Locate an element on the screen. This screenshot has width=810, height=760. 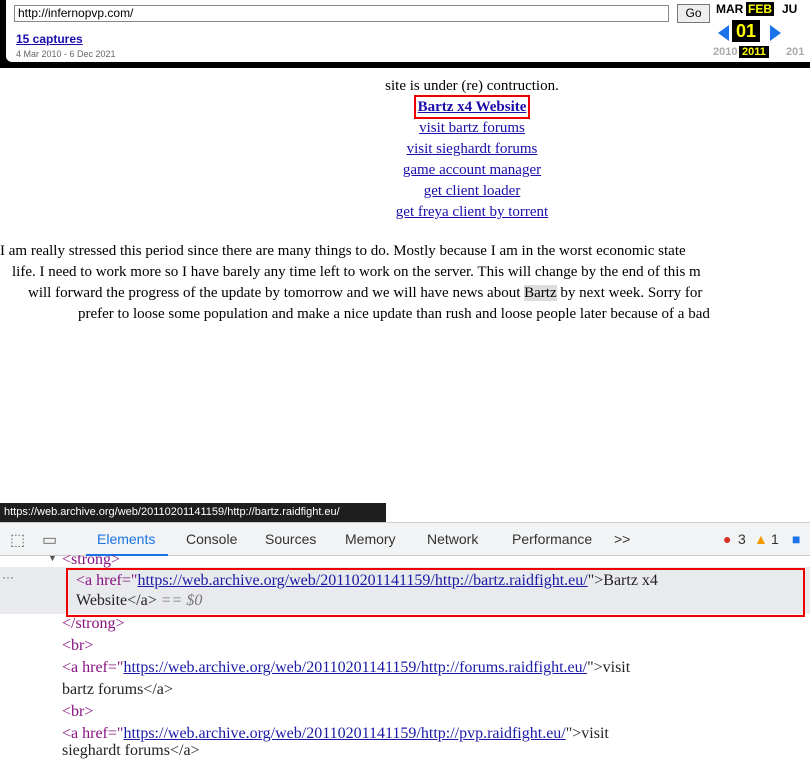
warning-icon: ▲ is located at coordinates (761, 539).